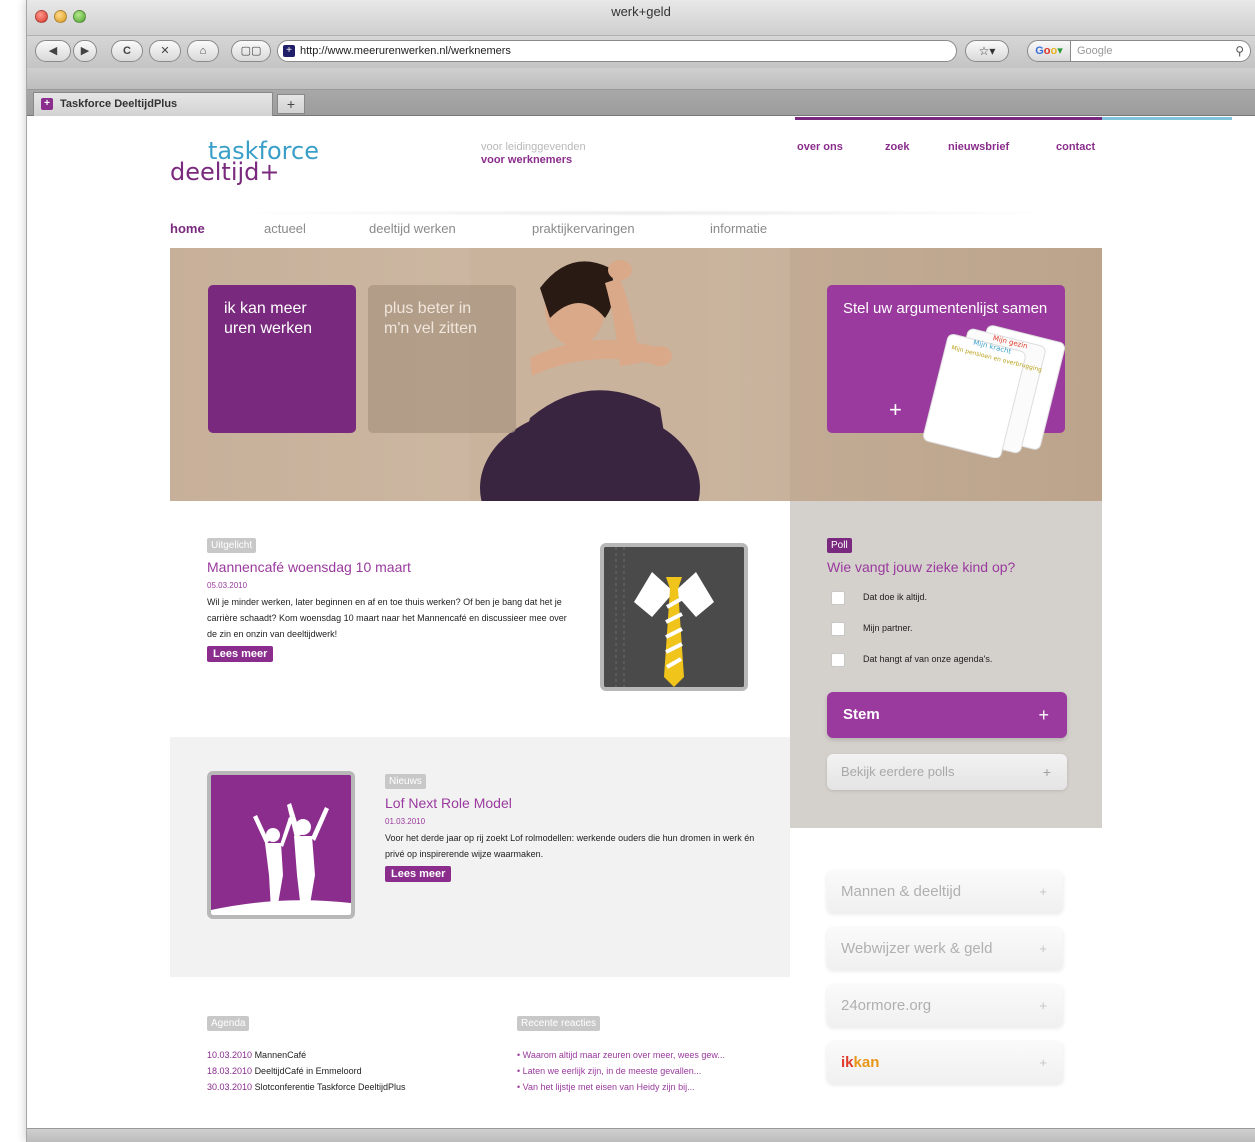 This screenshot has width=1255, height=1142. Describe the element at coordinates (251, 51) in the screenshot. I see `bookmarks-button: ▢▢` at that location.